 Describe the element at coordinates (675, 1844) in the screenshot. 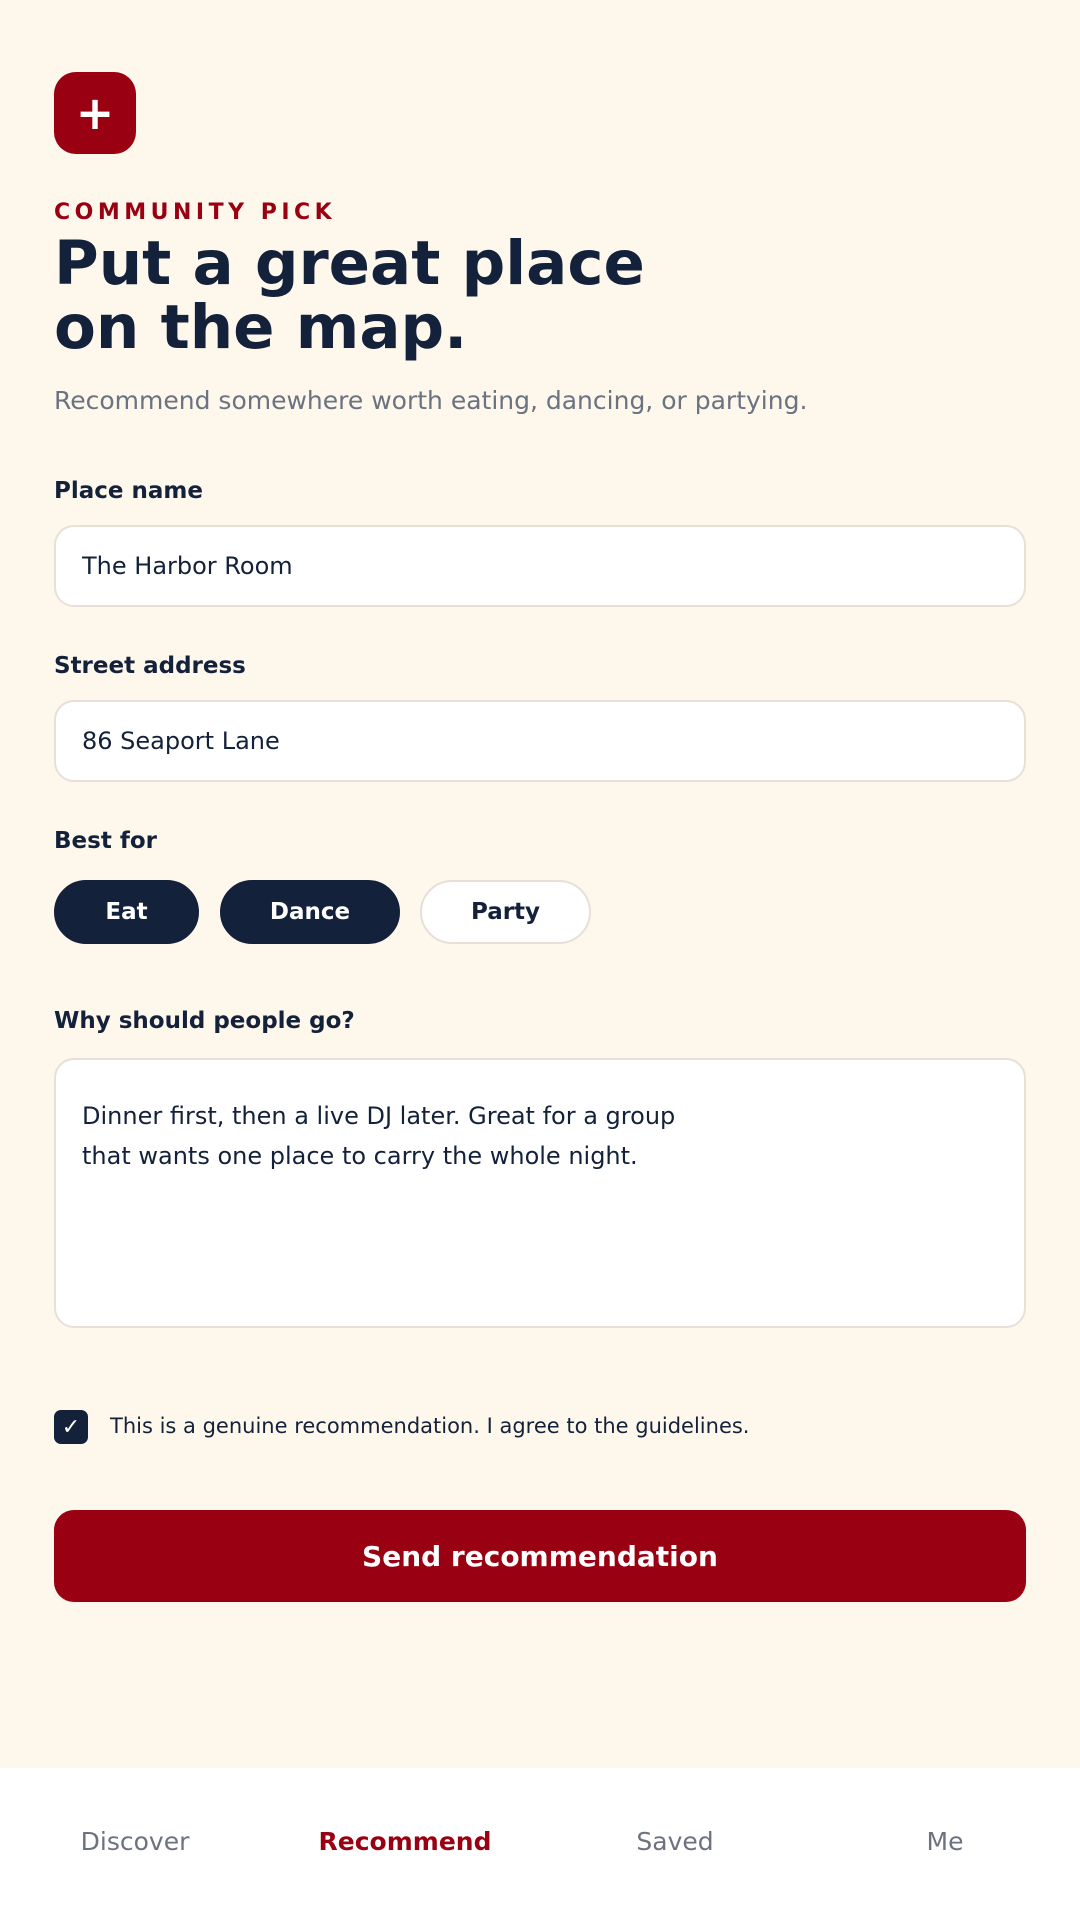

I see `tab-saved: Saved` at that location.